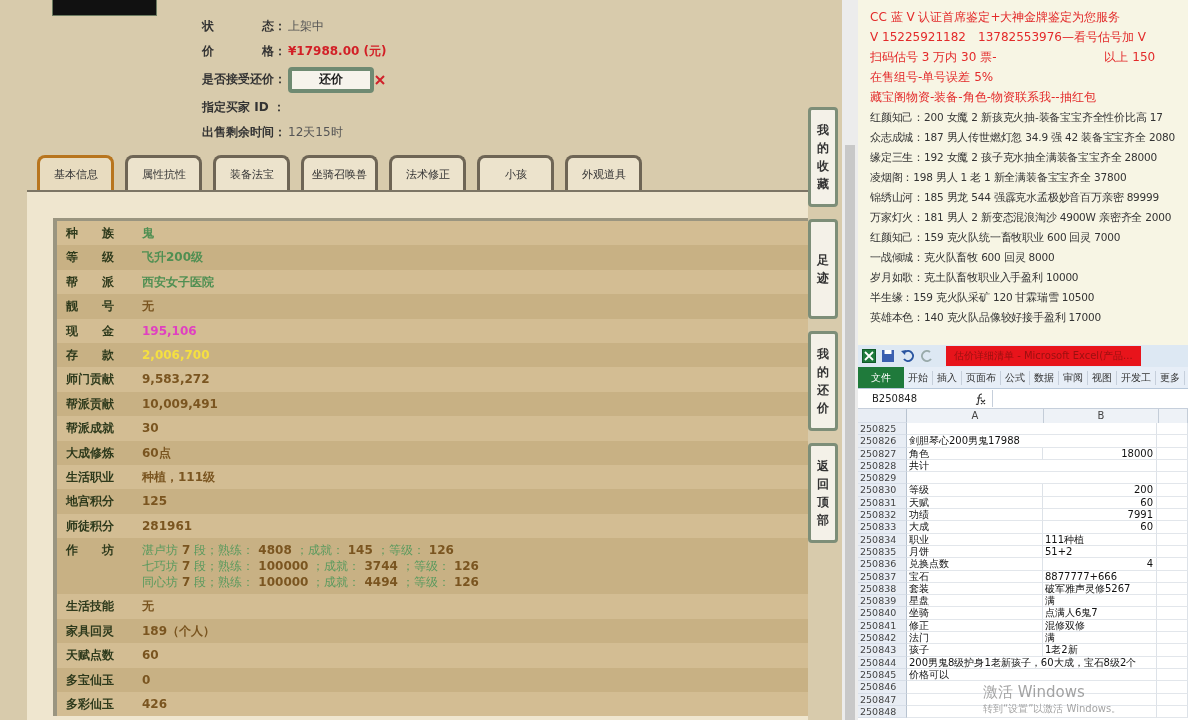 This screenshot has width=1188, height=720. What do you see at coordinates (975, 564) in the screenshot?
I see `table-cell: 兑换点数` at bounding box center [975, 564].